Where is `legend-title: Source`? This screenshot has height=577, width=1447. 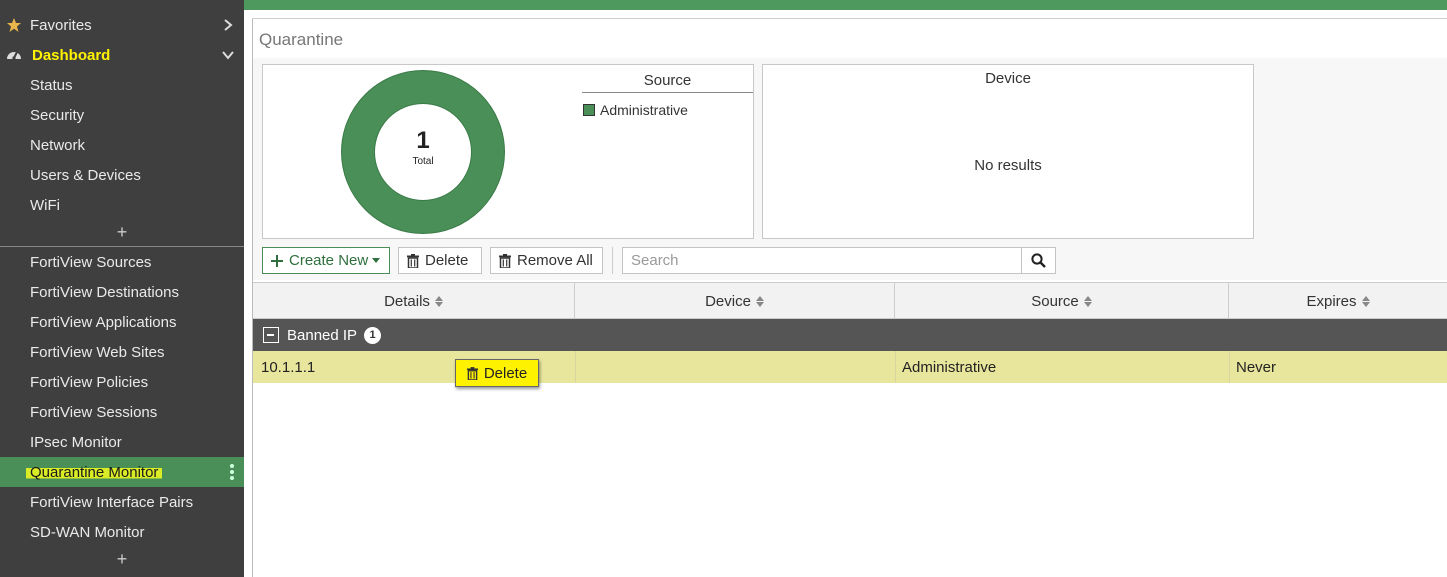
legend-title: Source is located at coordinates (667, 82).